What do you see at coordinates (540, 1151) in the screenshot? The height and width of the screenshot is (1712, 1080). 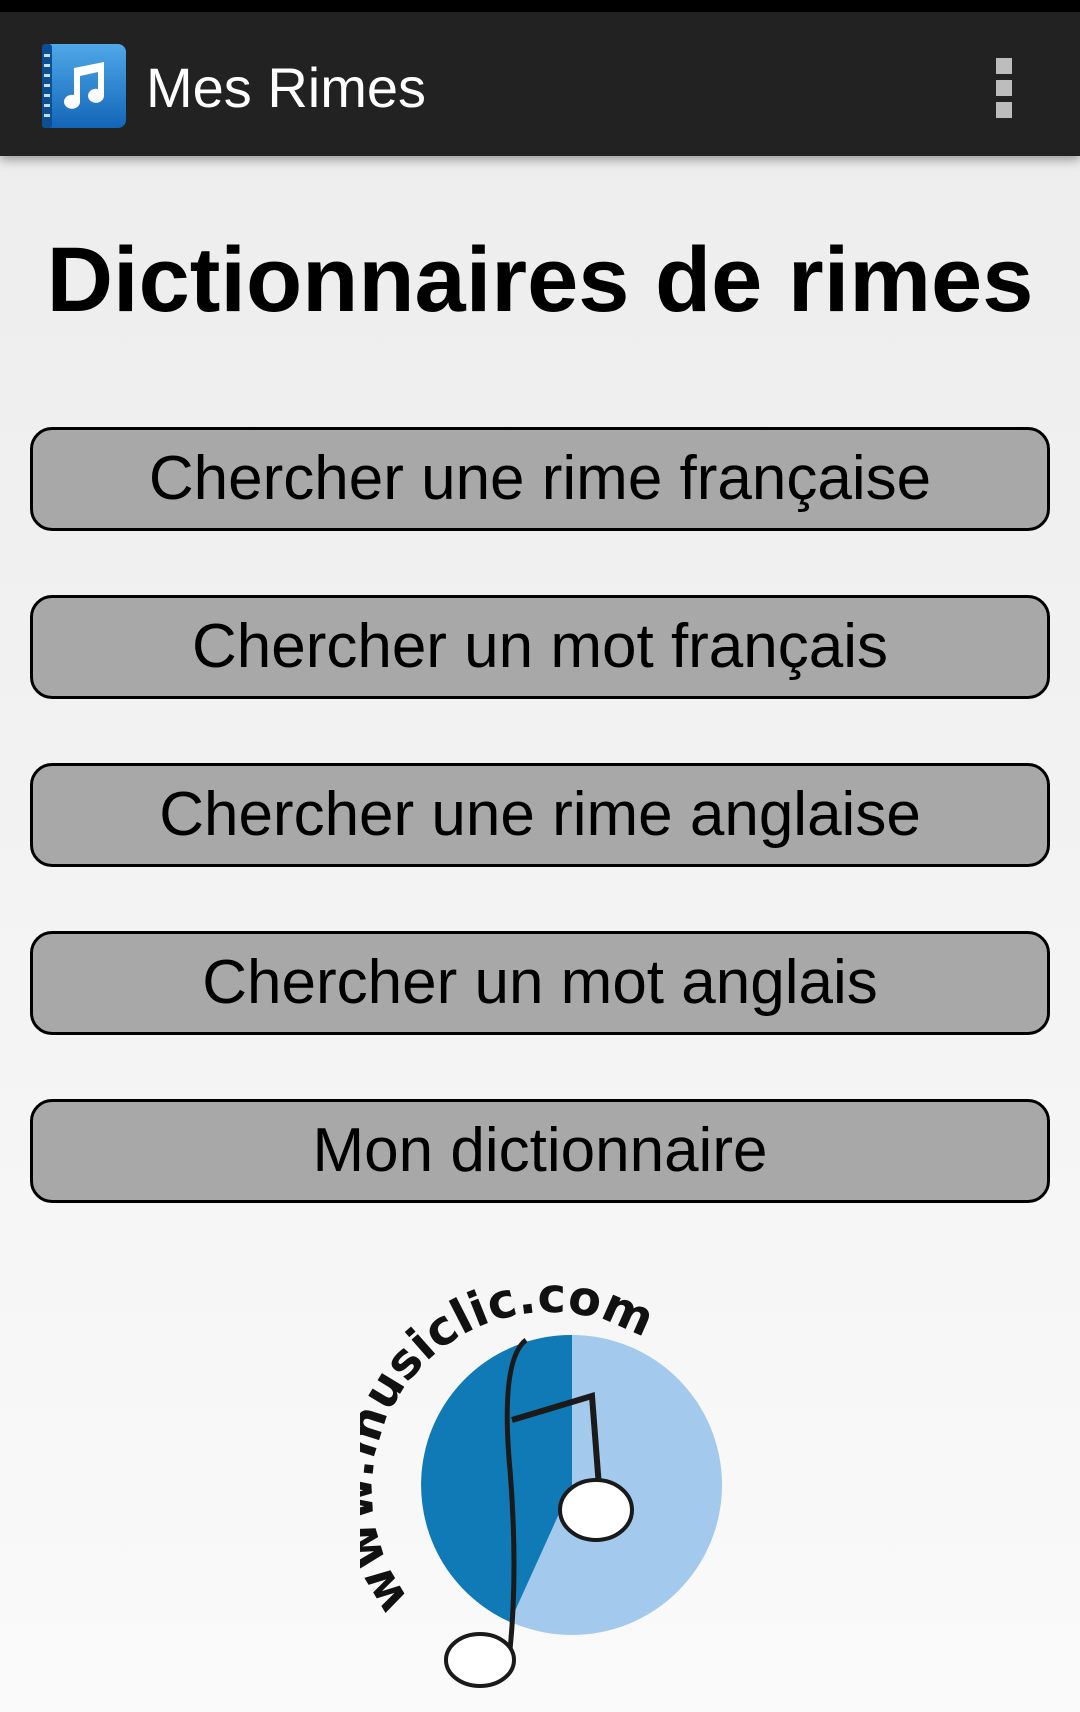 I see `my-dictionary-button: Mon dictionnaire` at bounding box center [540, 1151].